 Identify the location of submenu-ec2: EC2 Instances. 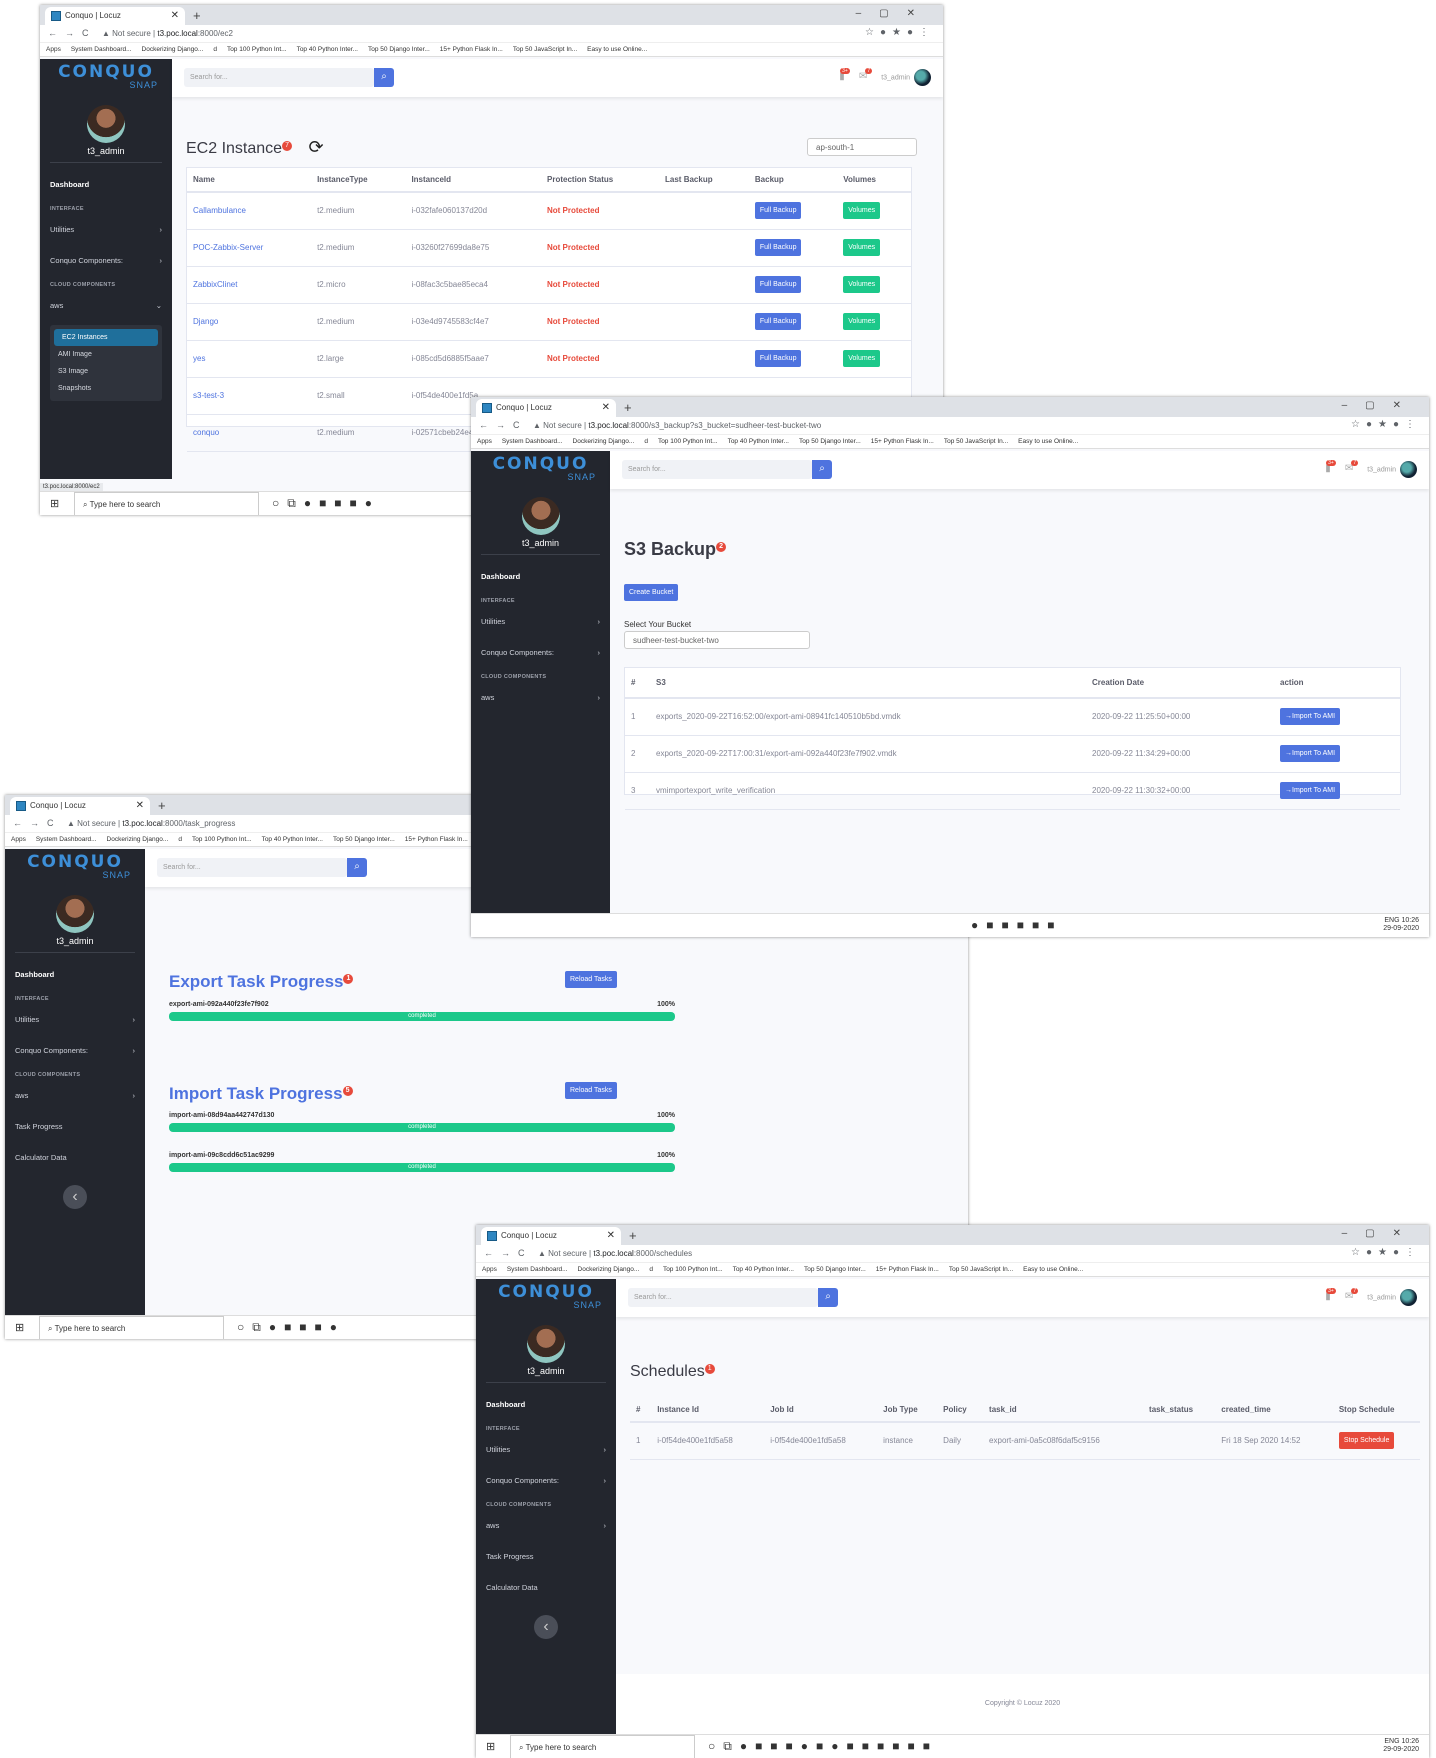
(106, 337).